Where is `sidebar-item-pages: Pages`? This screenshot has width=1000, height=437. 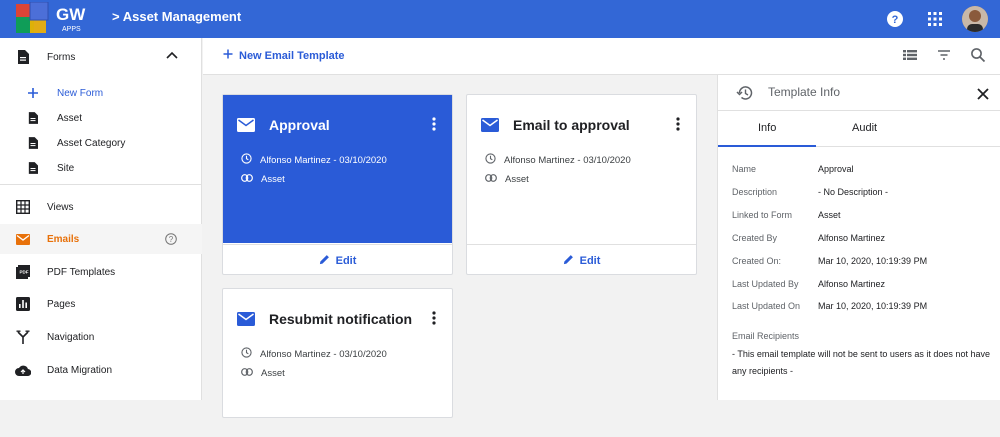 sidebar-item-pages: Pages is located at coordinates (101, 304).